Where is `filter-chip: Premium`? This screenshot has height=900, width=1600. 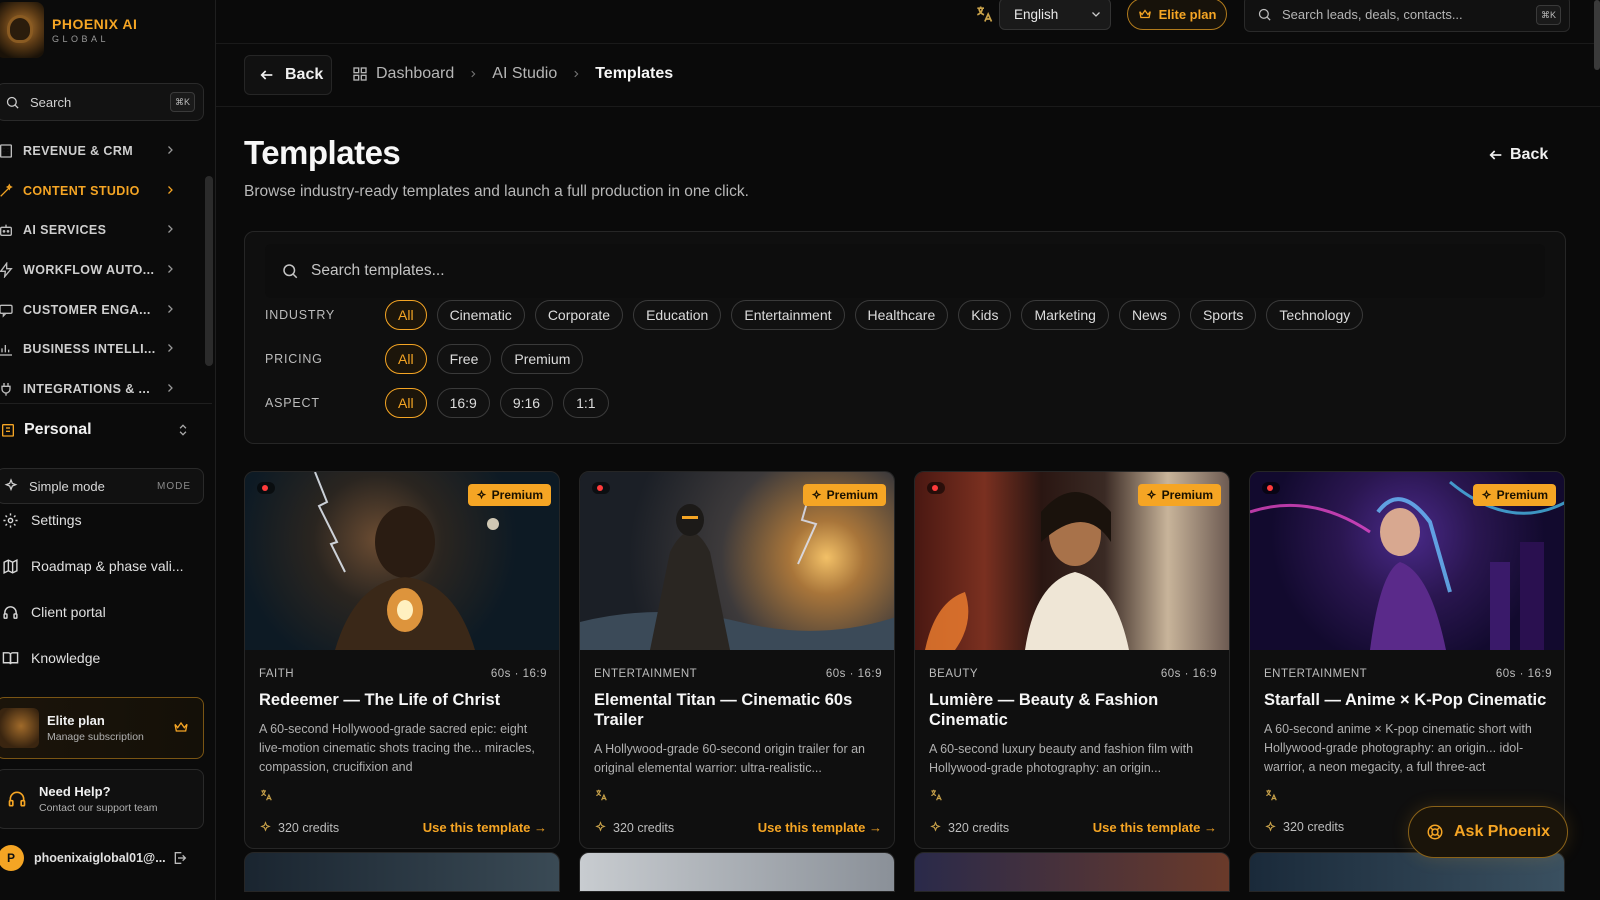
filter-chip: Premium is located at coordinates (542, 359).